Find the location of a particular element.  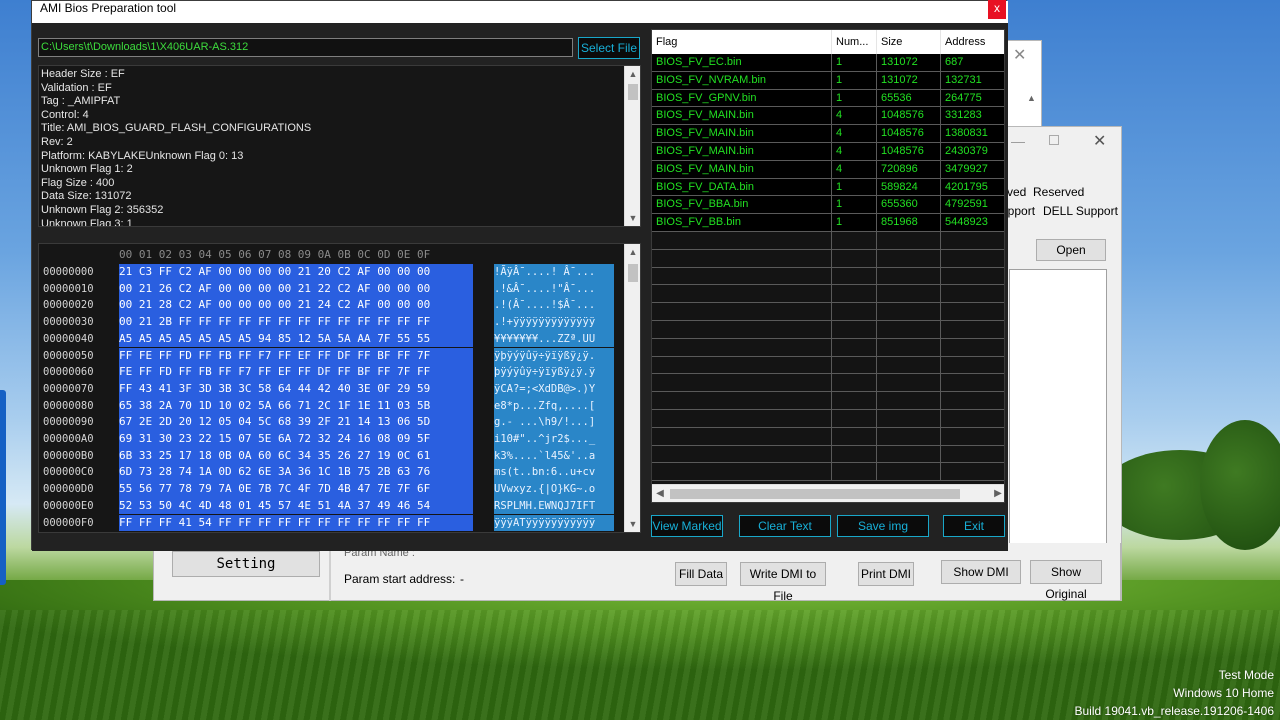

column-header-flag: Flag is located at coordinates (742, 42).